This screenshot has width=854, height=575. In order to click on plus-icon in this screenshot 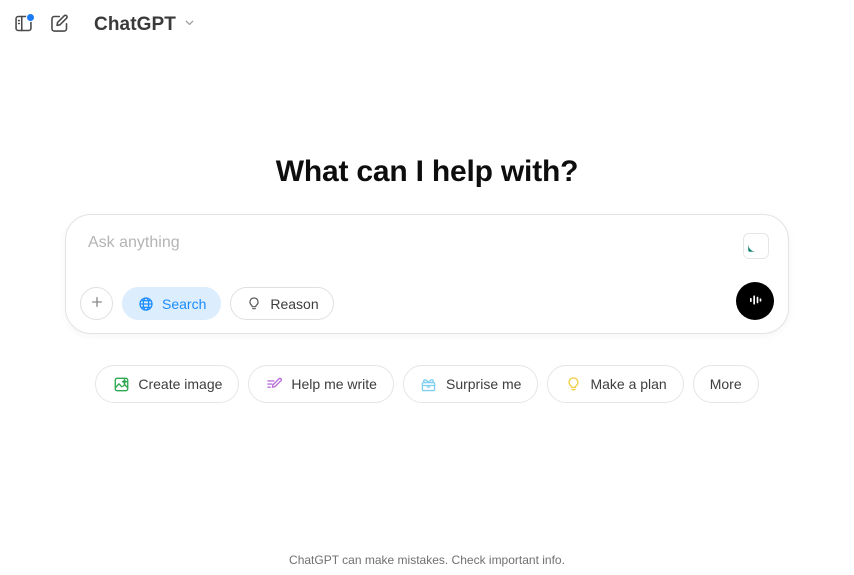, I will do `click(97, 303)`.